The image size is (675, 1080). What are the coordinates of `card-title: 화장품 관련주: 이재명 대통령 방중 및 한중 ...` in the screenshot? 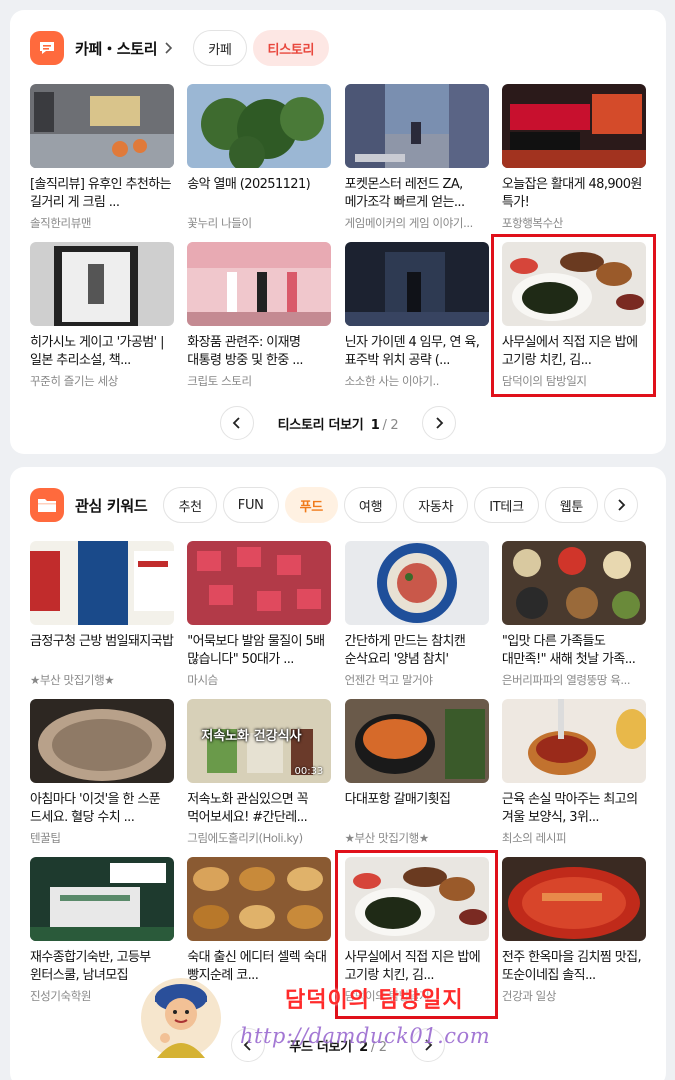 It's located at (245, 351).